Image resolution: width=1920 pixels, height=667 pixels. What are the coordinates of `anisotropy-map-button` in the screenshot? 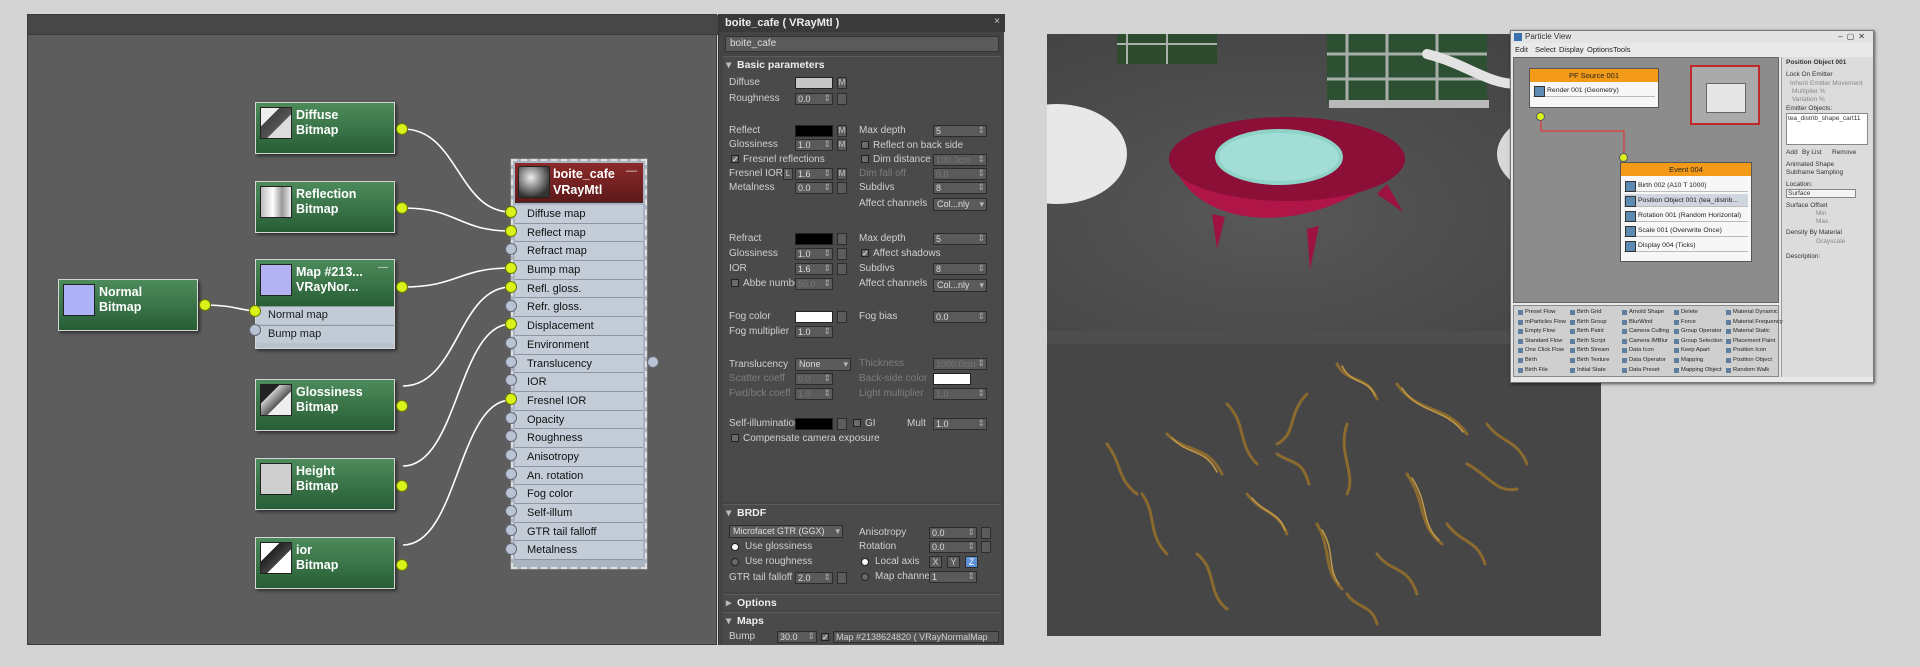 It's located at (986, 533).